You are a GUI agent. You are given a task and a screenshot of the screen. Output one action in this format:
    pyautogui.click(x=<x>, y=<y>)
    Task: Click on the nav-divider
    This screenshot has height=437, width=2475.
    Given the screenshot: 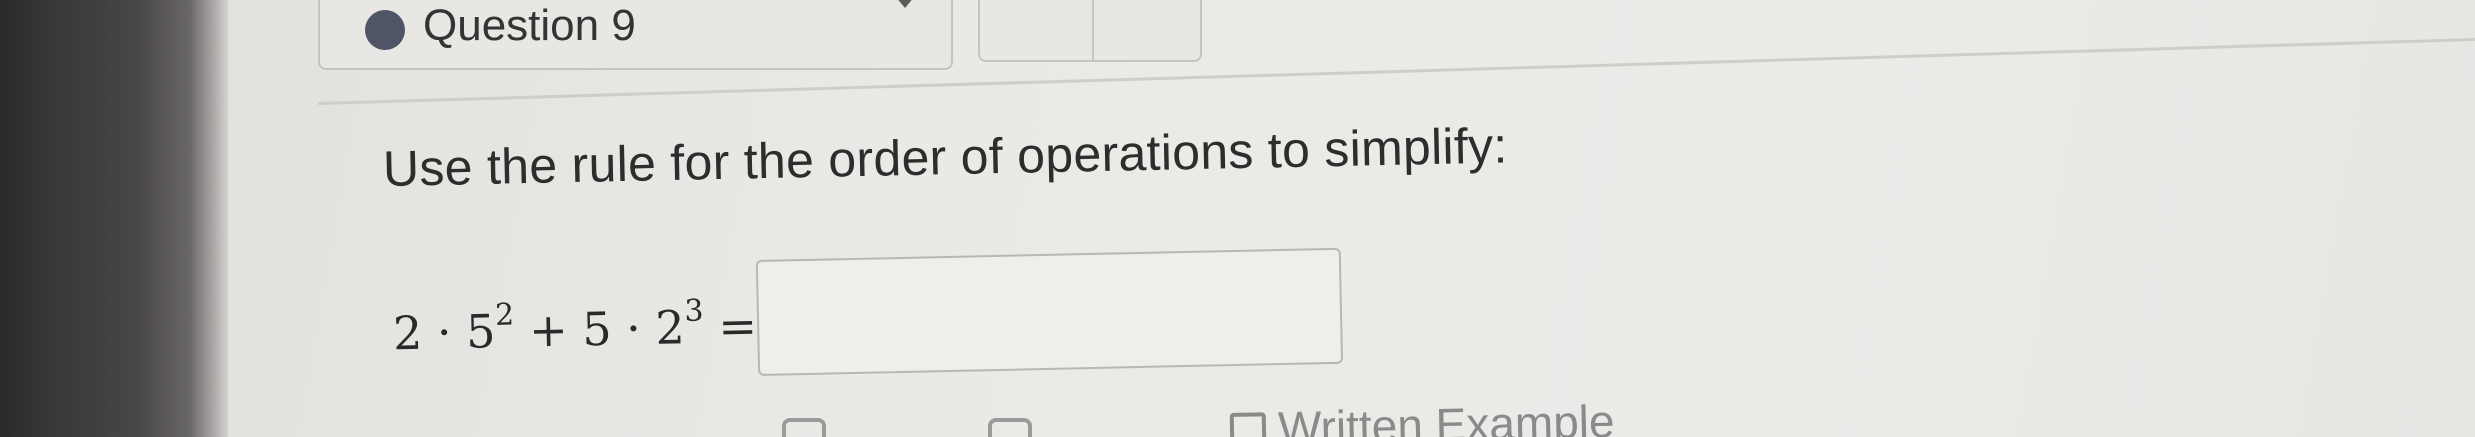 What is the action you would take?
    pyautogui.click(x=1093, y=30)
    